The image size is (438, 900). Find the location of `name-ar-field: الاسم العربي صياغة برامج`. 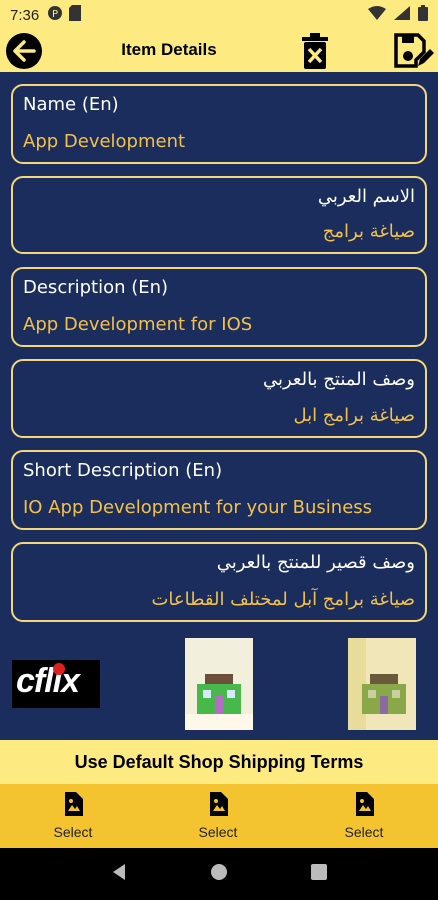

name-ar-field: الاسم العربي صياغة برامج is located at coordinates (219, 215).